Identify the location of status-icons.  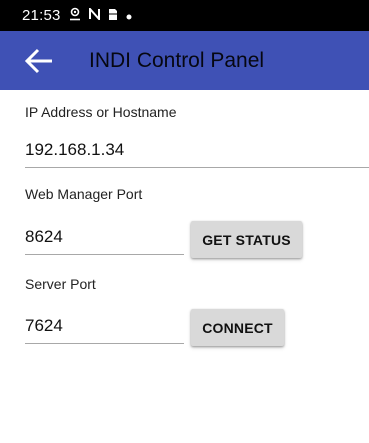
(100, 15).